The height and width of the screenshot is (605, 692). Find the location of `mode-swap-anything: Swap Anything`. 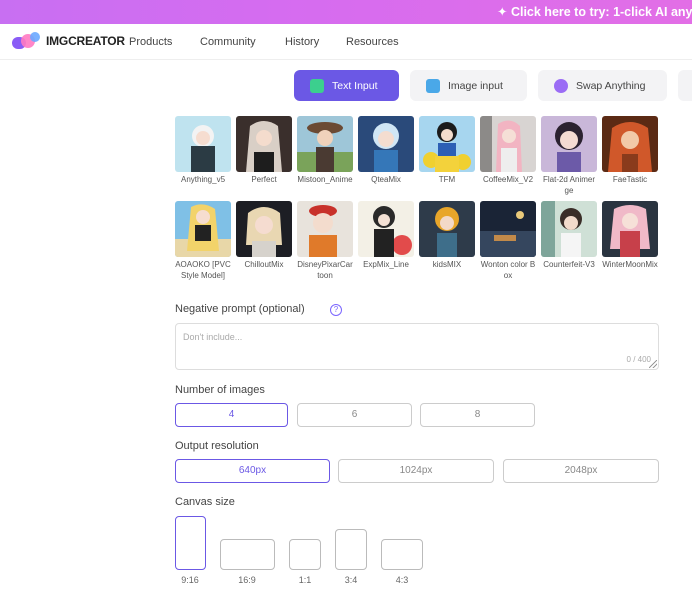

mode-swap-anything: Swap Anything is located at coordinates (602, 85).